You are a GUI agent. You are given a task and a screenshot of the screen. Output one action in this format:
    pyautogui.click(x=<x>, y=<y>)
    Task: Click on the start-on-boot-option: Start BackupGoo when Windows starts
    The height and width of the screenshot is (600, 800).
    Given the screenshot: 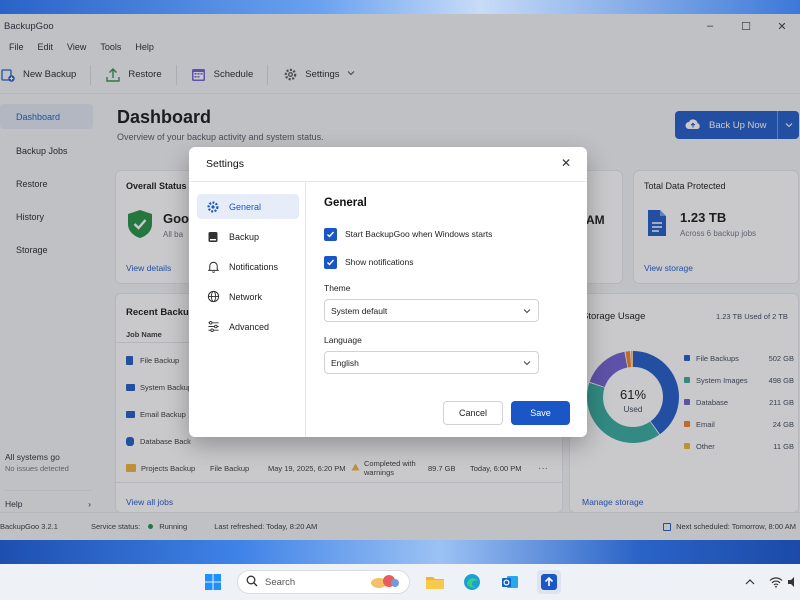 What is the action you would take?
    pyautogui.click(x=408, y=234)
    